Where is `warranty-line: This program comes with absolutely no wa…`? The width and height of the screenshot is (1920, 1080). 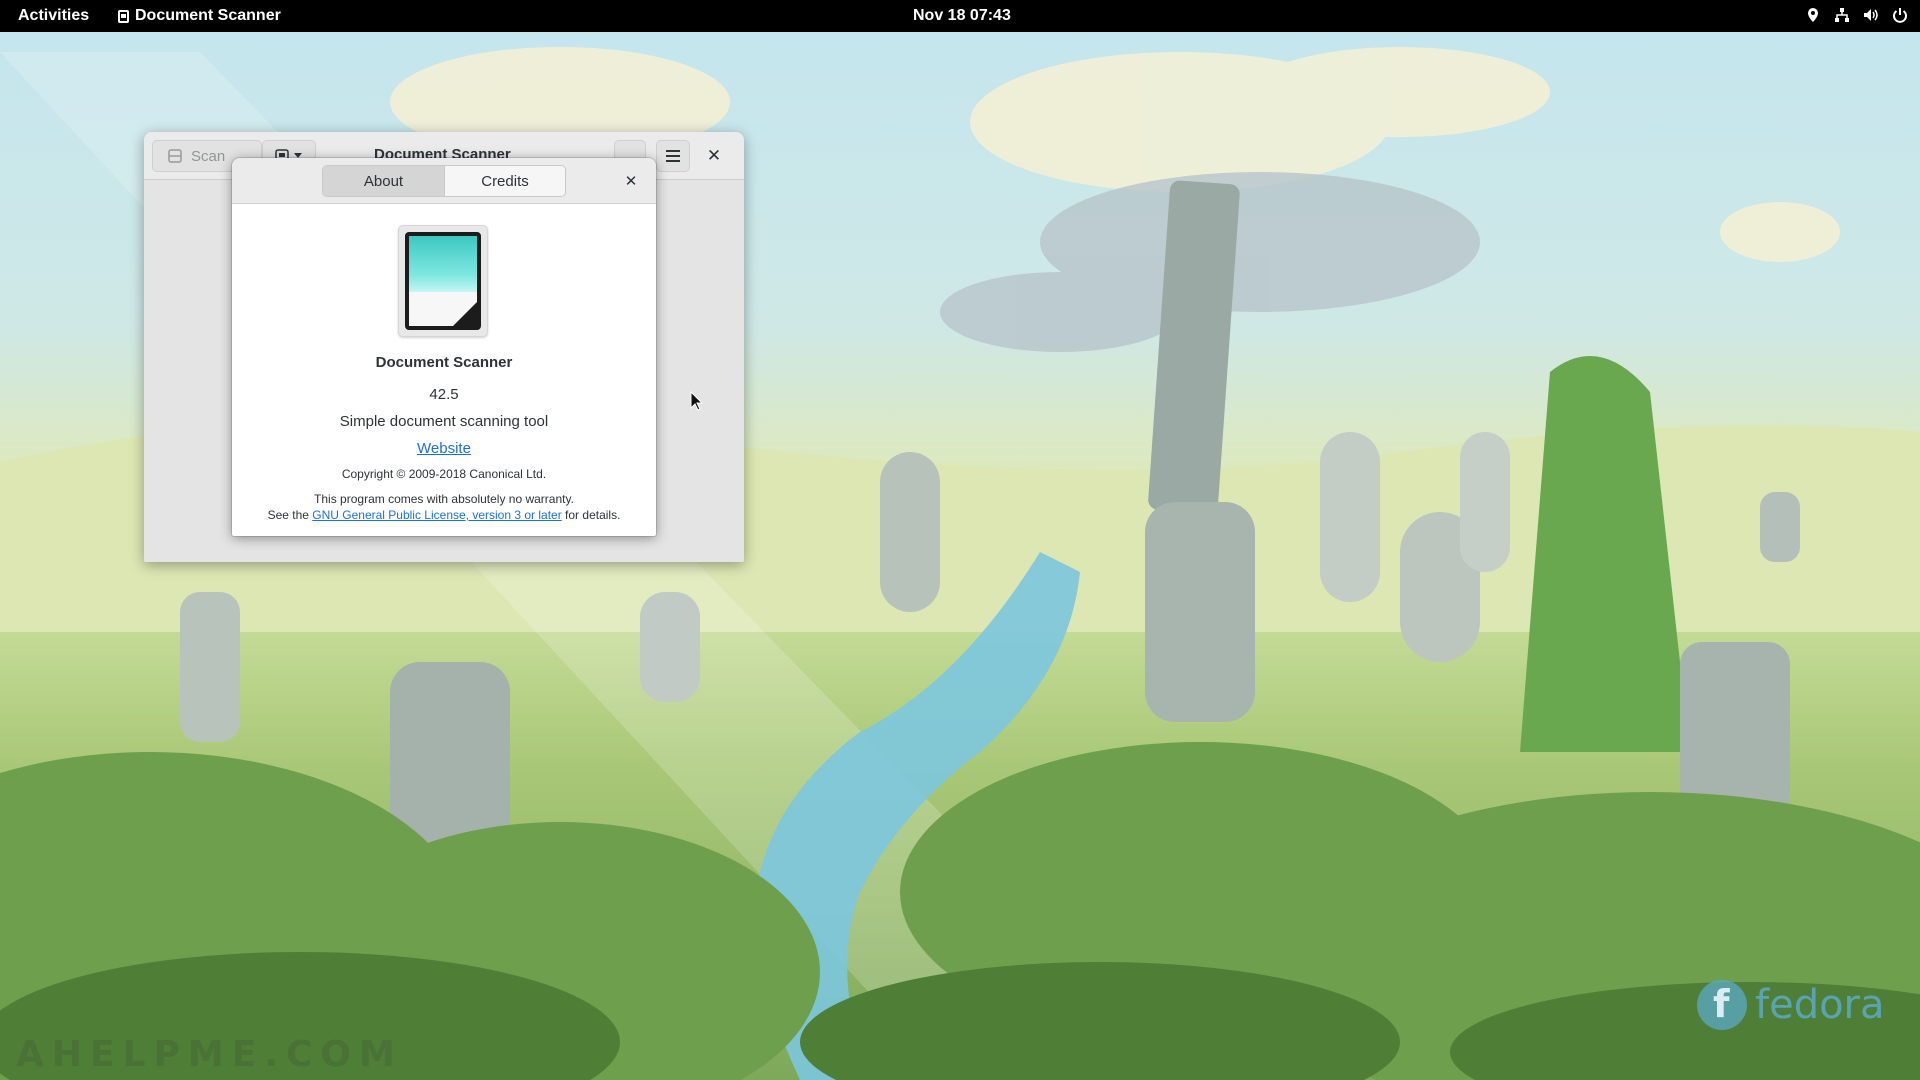 warranty-line: This program comes with absolutely no wa… is located at coordinates (444, 499).